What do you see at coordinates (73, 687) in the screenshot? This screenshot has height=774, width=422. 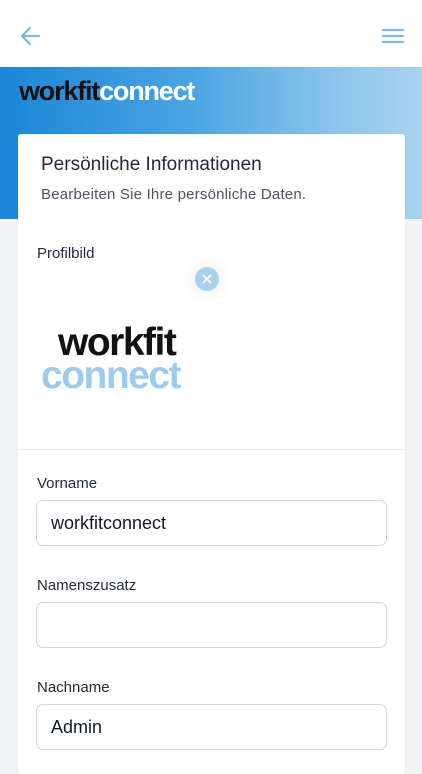 I see `last-name-label: Nachname` at bounding box center [73, 687].